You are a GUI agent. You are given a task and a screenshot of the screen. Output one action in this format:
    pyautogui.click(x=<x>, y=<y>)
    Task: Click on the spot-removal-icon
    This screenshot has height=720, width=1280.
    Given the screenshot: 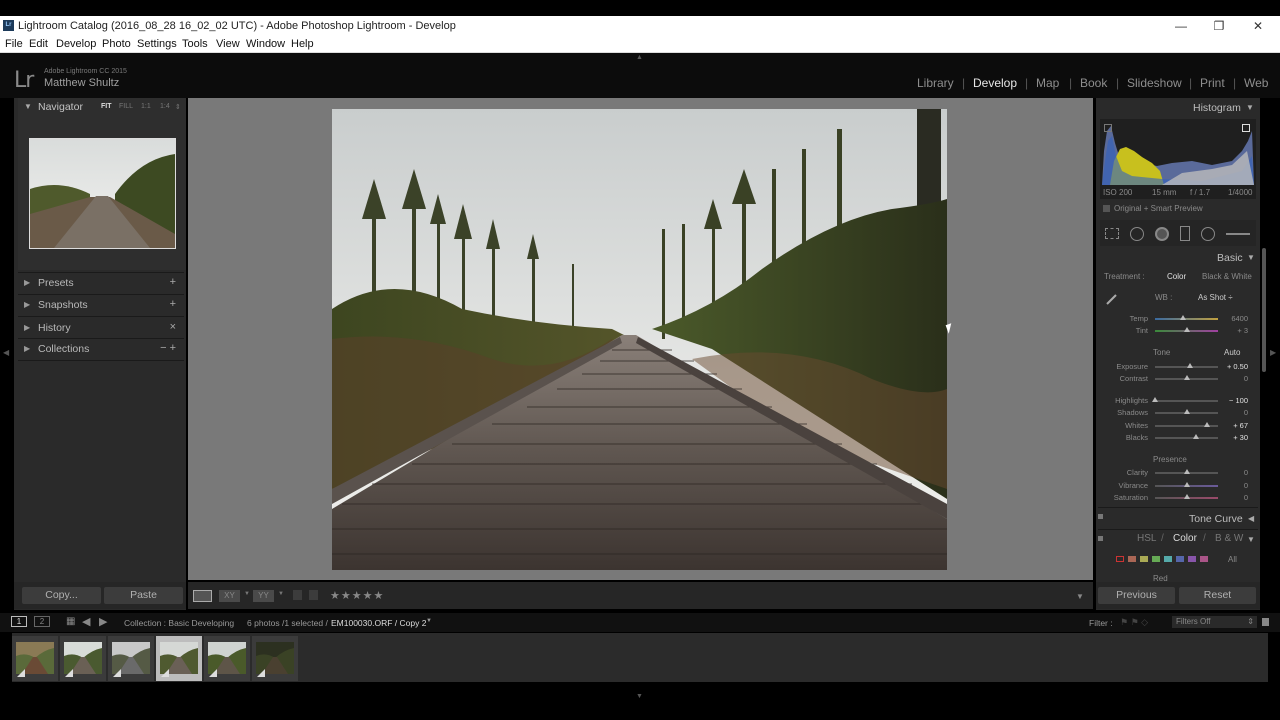 What is the action you would take?
    pyautogui.click(x=1137, y=234)
    